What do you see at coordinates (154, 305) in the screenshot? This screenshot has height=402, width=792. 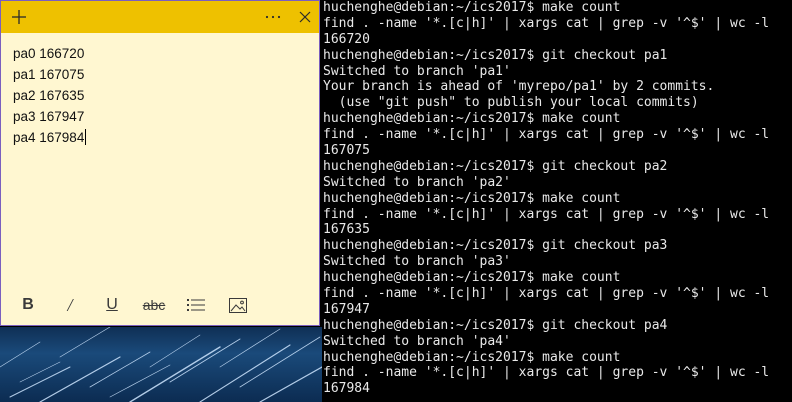 I see `strikethrough-button: abc` at bounding box center [154, 305].